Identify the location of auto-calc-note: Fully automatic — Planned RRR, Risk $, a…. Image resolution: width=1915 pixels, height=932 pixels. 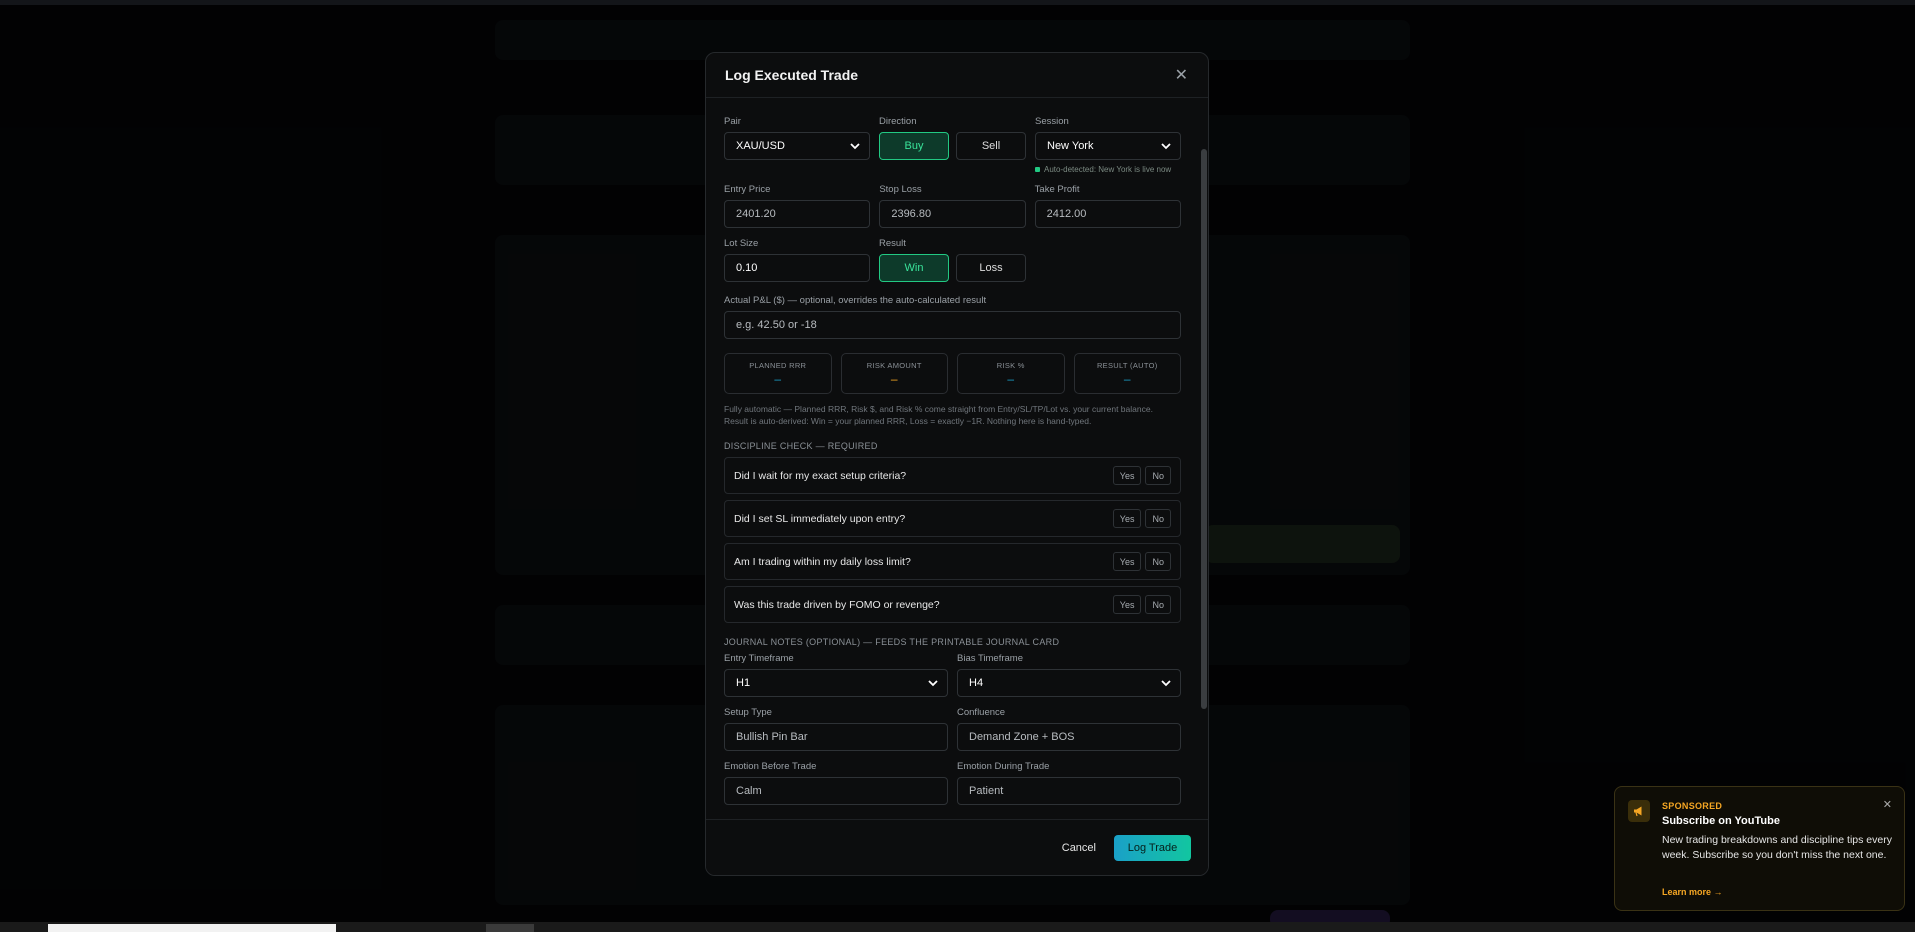
(938, 415).